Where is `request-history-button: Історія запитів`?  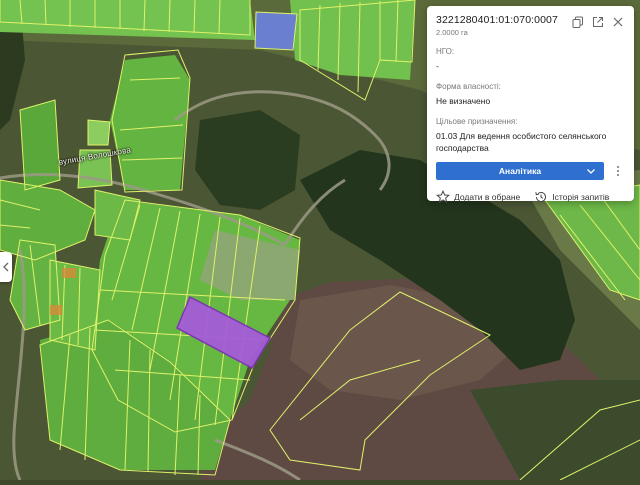 request-history-button: Історія запитів is located at coordinates (571, 197).